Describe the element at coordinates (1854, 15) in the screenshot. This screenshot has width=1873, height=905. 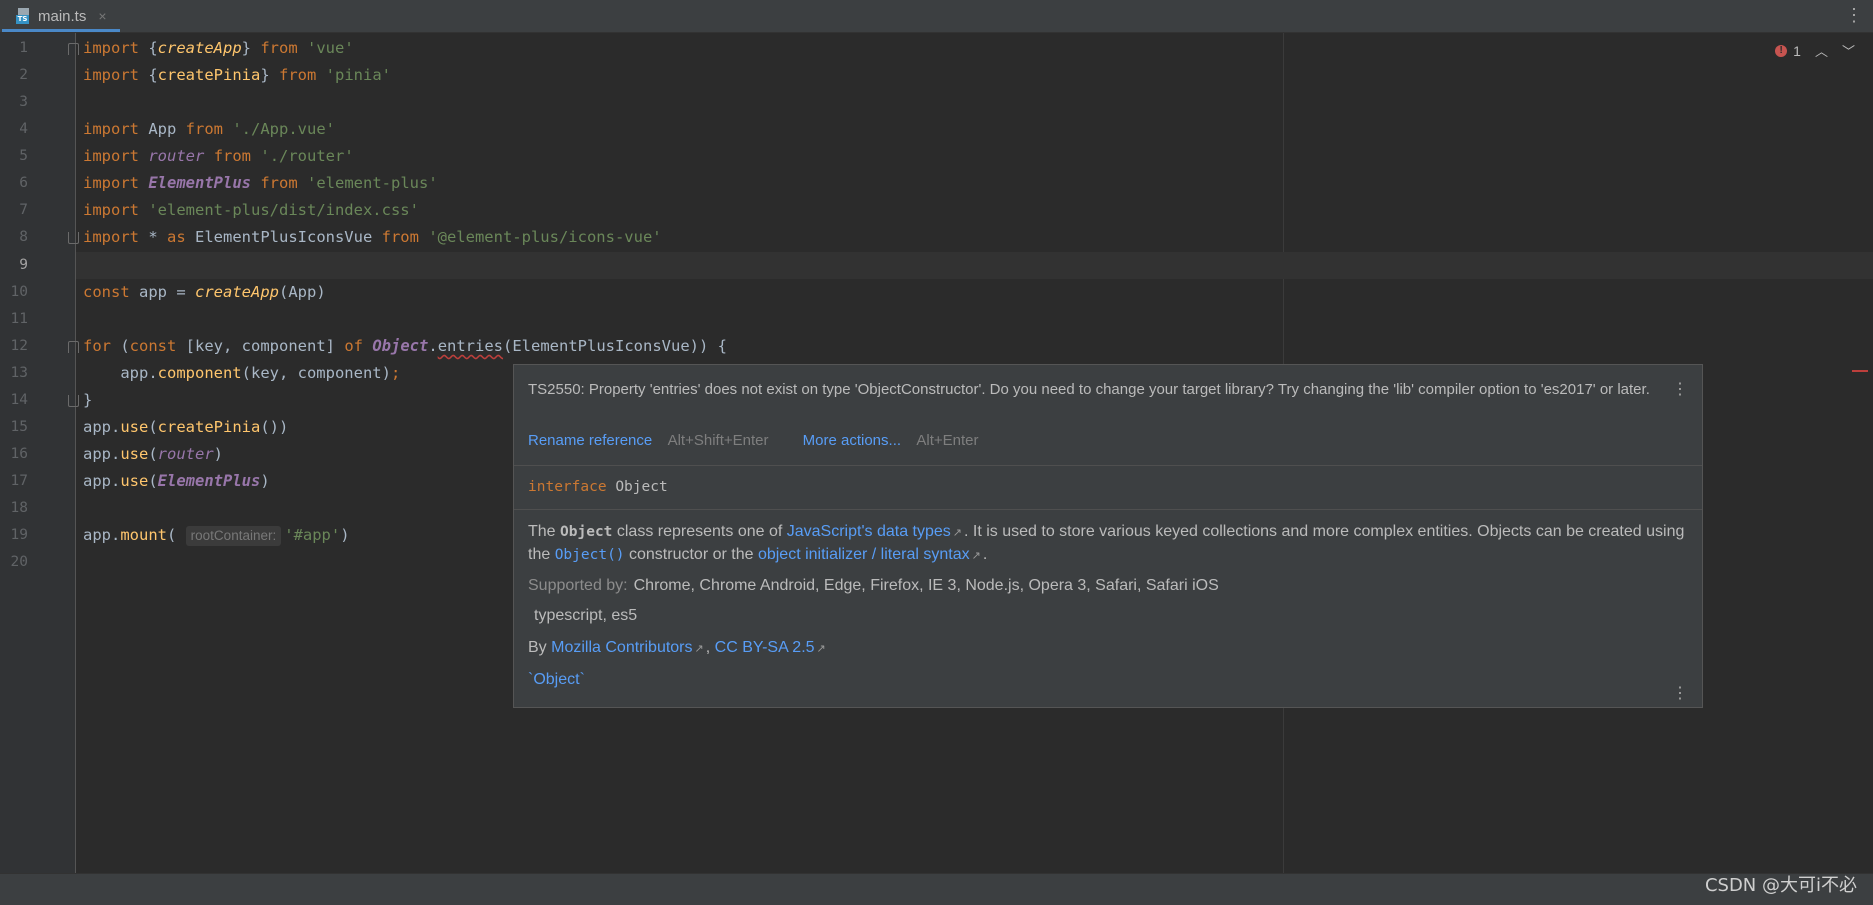
I see `more-options-icon: ⋮` at that location.